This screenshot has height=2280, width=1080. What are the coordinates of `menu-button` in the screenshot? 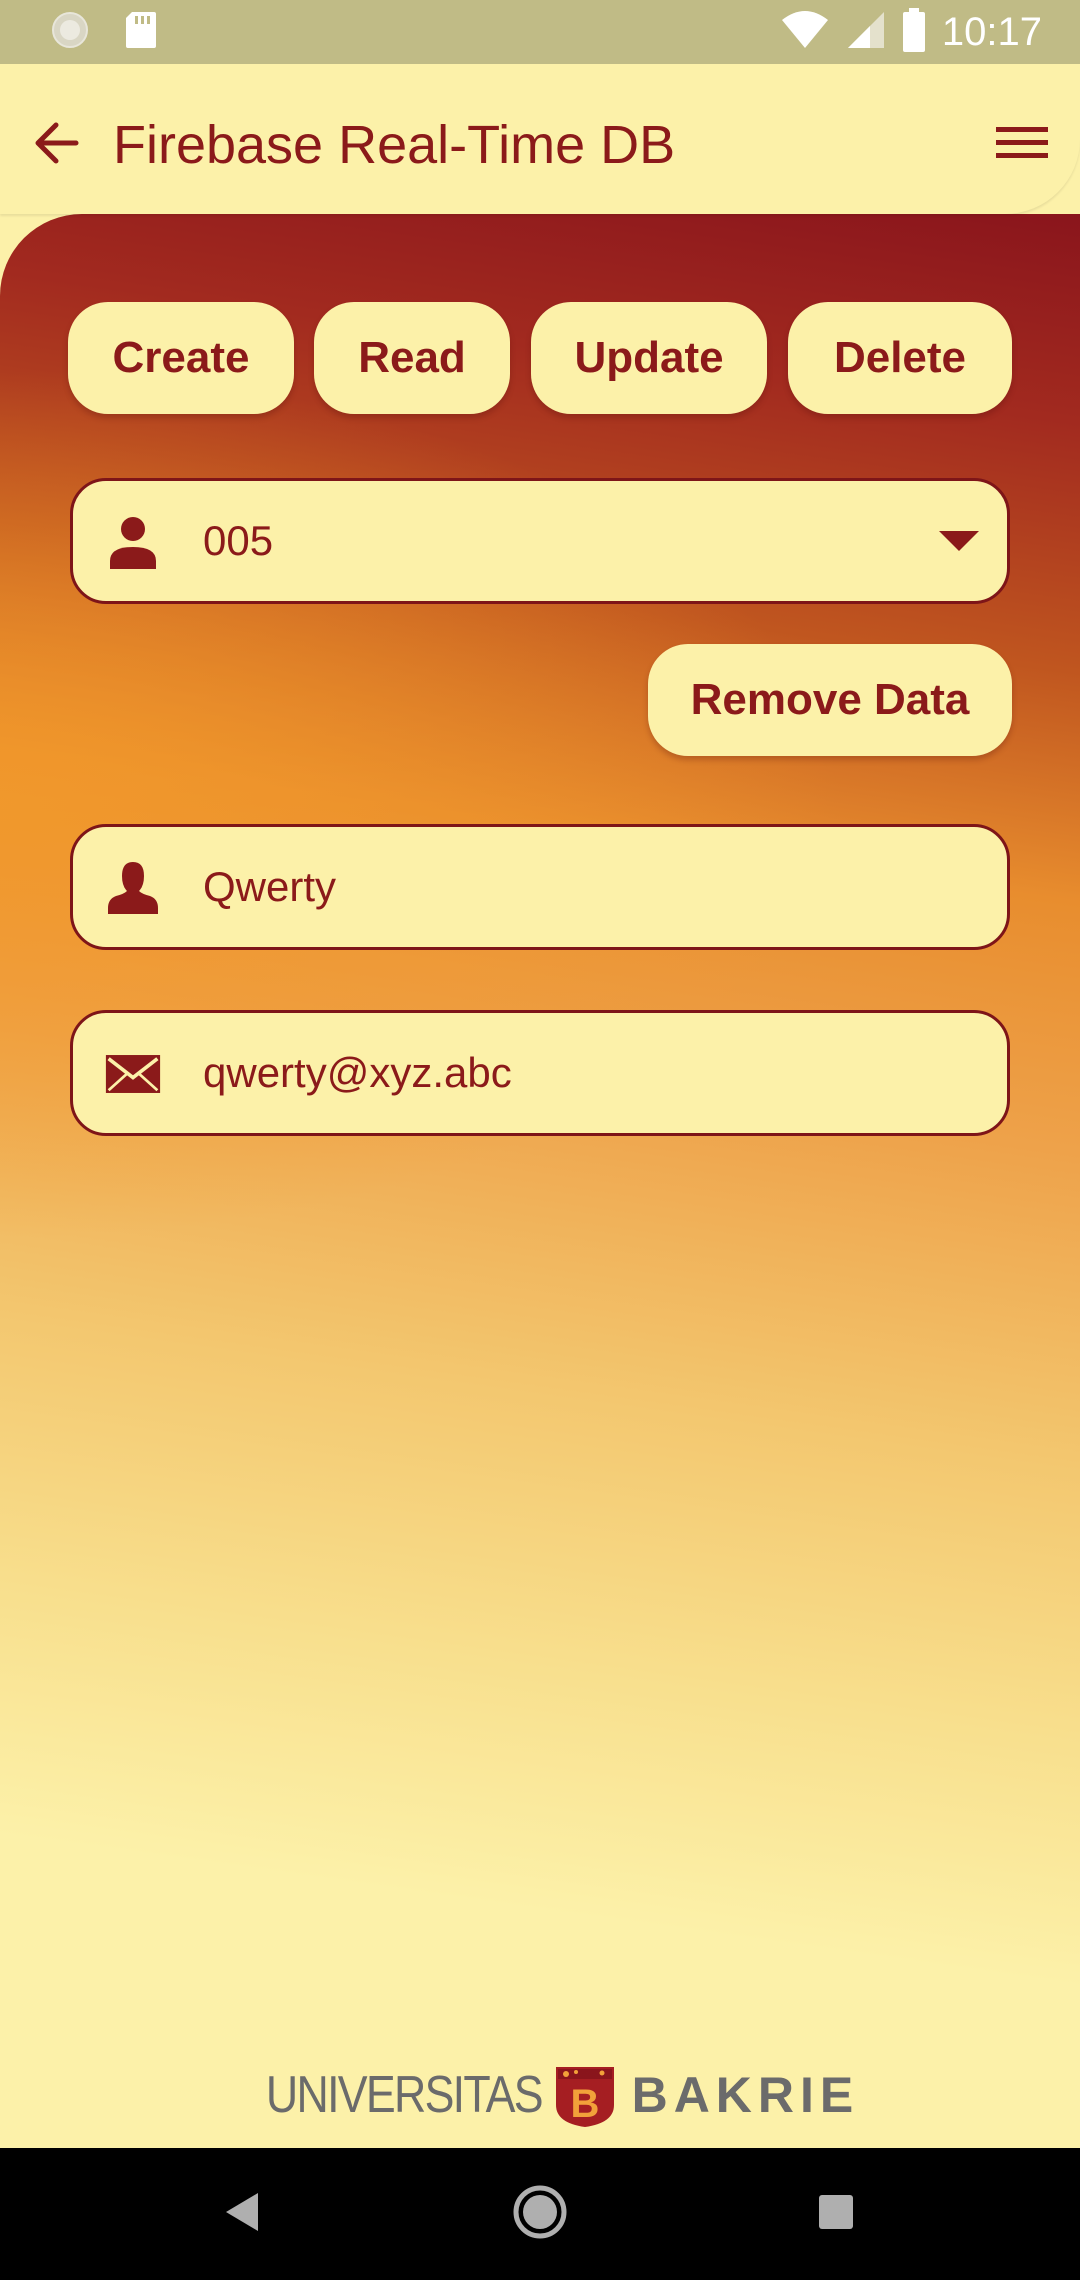 It's located at (1022, 145).